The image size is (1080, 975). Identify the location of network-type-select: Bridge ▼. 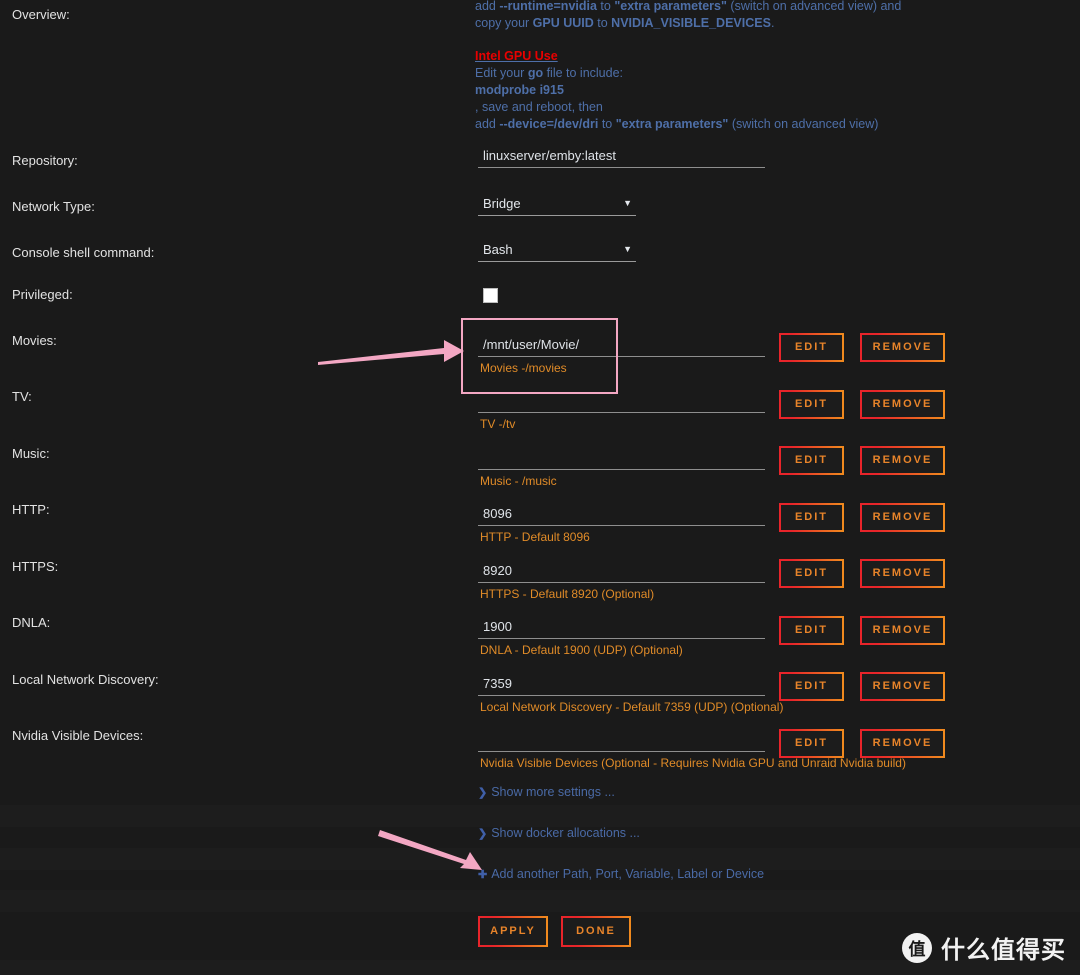
(557, 206).